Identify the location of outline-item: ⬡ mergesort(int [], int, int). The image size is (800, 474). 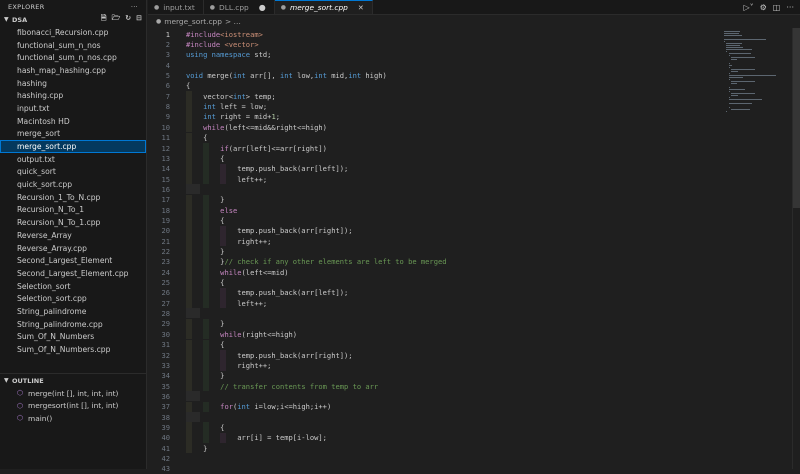
(73, 406).